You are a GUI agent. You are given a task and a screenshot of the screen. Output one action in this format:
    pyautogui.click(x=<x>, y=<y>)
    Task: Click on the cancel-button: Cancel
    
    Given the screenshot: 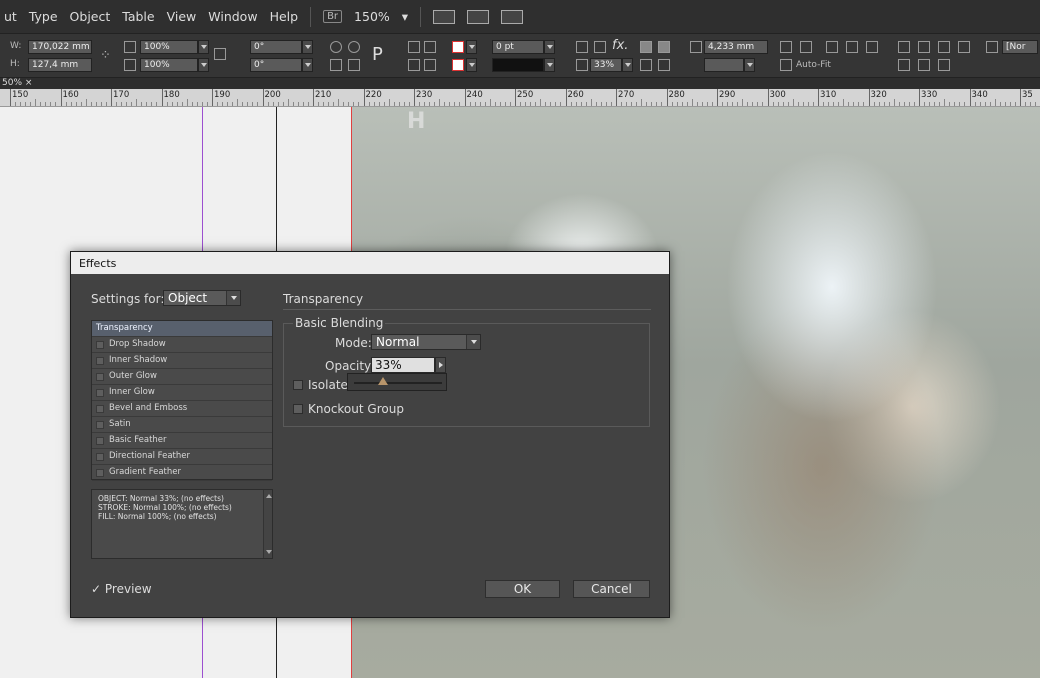 What is the action you would take?
    pyautogui.click(x=611, y=589)
    